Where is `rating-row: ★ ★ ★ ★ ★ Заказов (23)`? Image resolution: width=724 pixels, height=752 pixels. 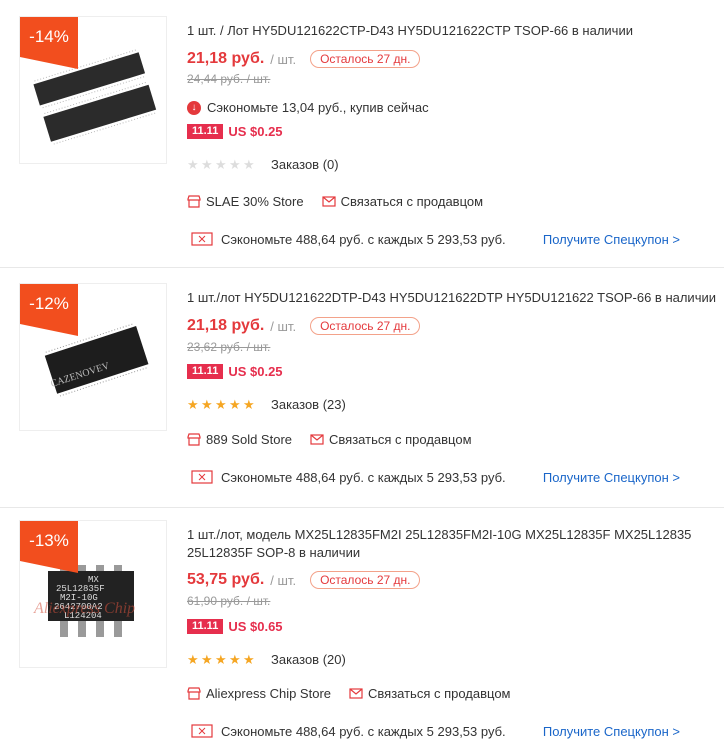 rating-row: ★ ★ ★ ★ ★ Заказов (23) is located at coordinates (266, 404).